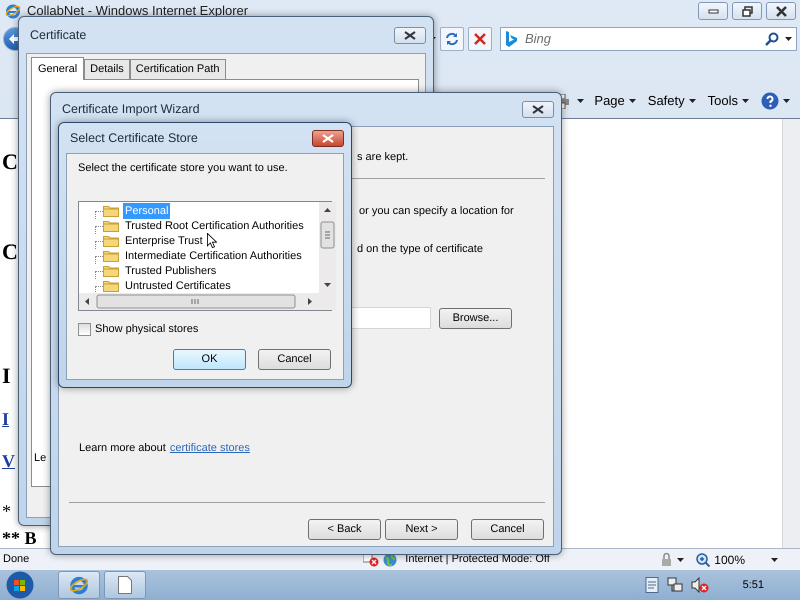 This screenshot has height=600, width=800. I want to click on tab: Certification Path, so click(178, 68).